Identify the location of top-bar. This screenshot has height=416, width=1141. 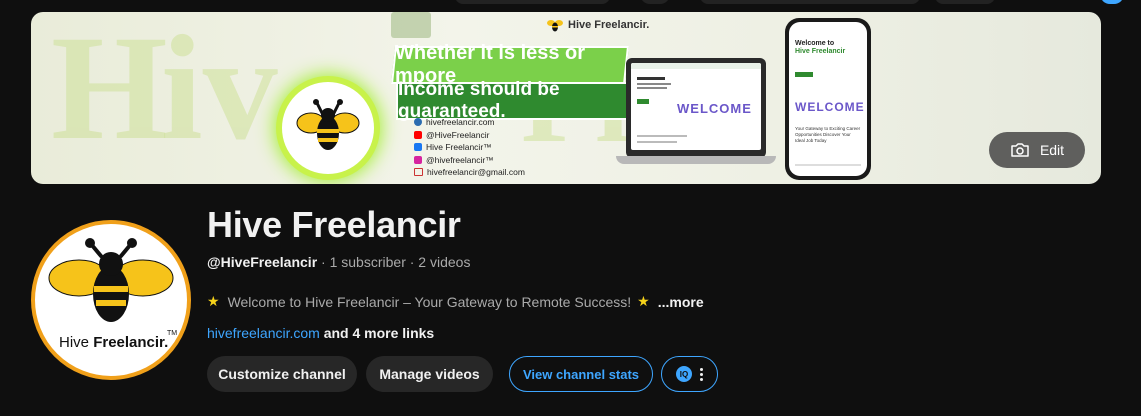
(570, 4).